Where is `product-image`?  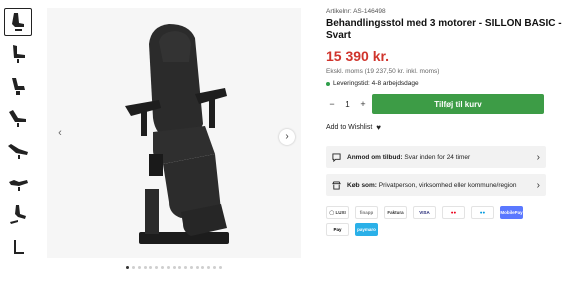
product-image is located at coordinates (177, 134).